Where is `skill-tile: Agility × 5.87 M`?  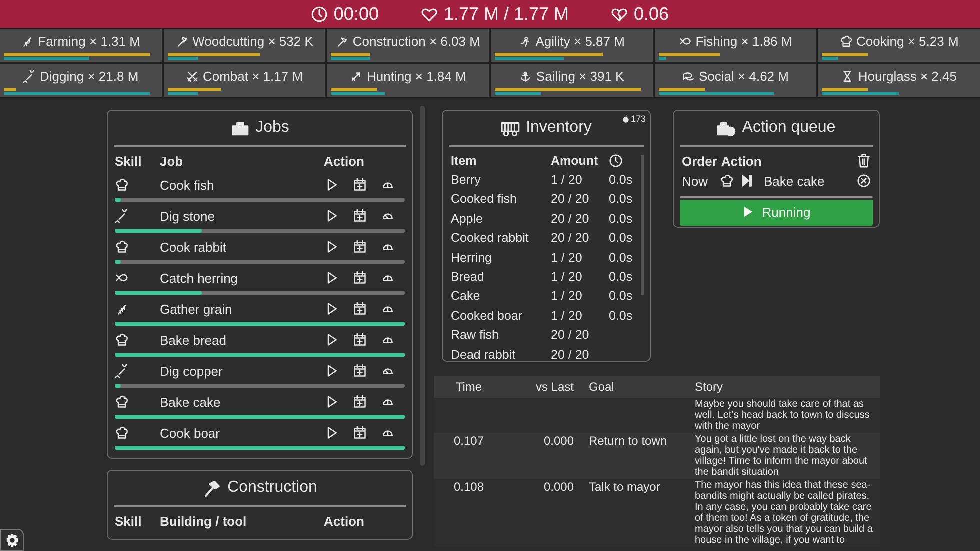 skill-tile: Agility × 5.87 M is located at coordinates (572, 45).